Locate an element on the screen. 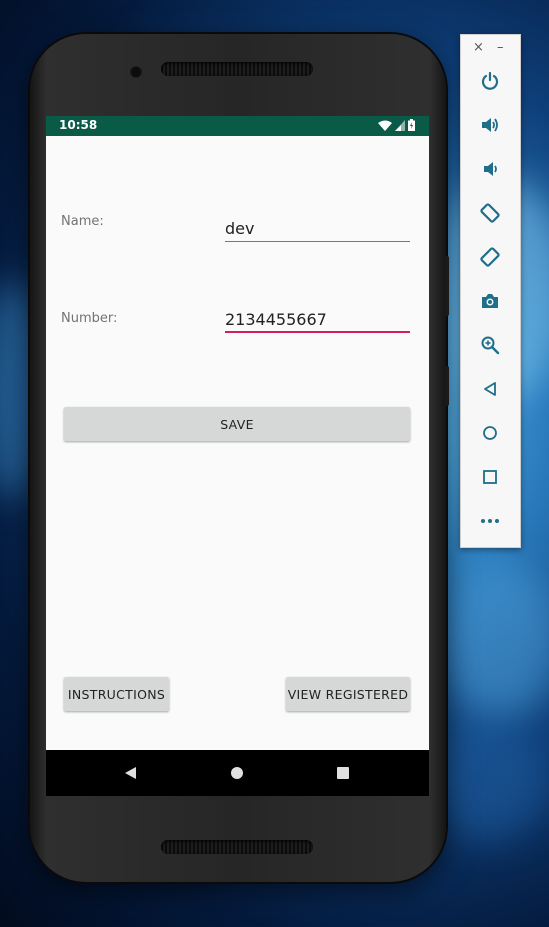 This screenshot has height=927, width=549. more-icon is located at coordinates (490, 521).